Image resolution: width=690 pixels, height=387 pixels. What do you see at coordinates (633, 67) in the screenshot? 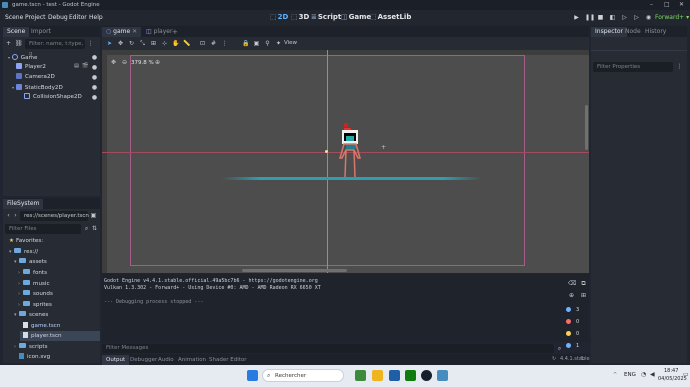
I see `filter-properties-input: Filter Properties` at bounding box center [633, 67].